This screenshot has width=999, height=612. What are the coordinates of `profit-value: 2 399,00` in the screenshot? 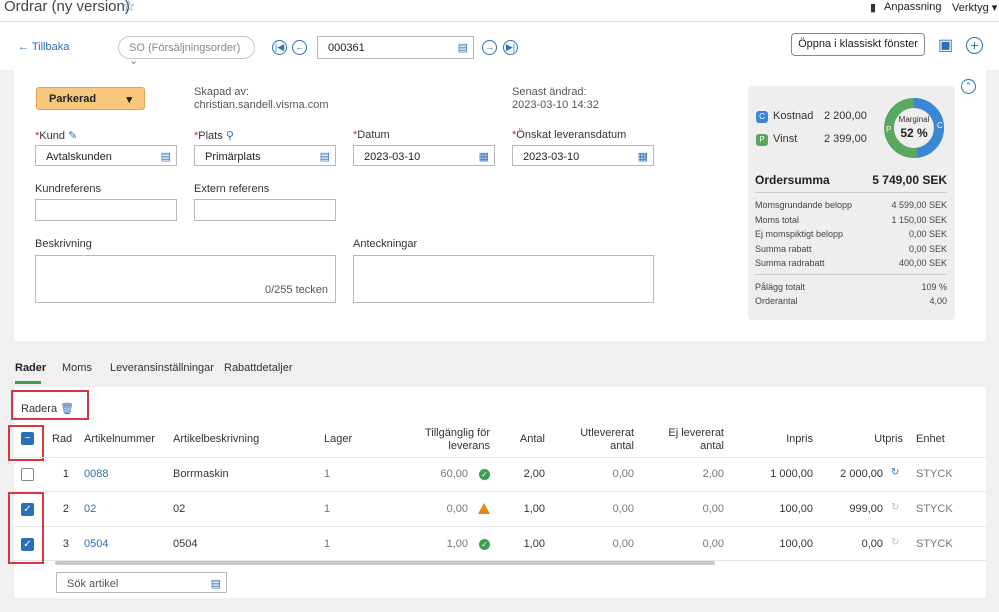 It's located at (845, 139).